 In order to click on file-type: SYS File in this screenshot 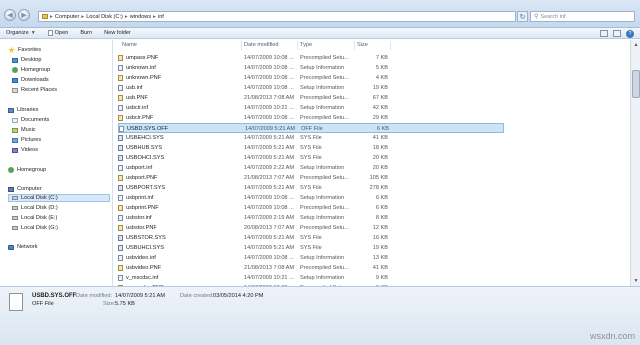, I will do `click(311, 238)`.